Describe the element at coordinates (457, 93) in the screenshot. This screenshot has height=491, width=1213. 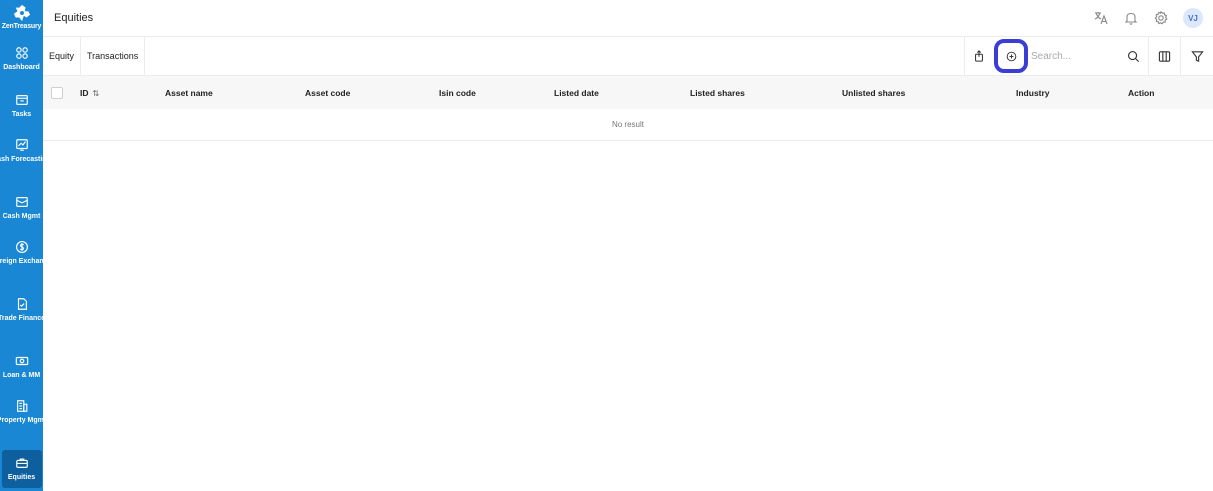
I see `column-header-isin-code: Isin code` at that location.